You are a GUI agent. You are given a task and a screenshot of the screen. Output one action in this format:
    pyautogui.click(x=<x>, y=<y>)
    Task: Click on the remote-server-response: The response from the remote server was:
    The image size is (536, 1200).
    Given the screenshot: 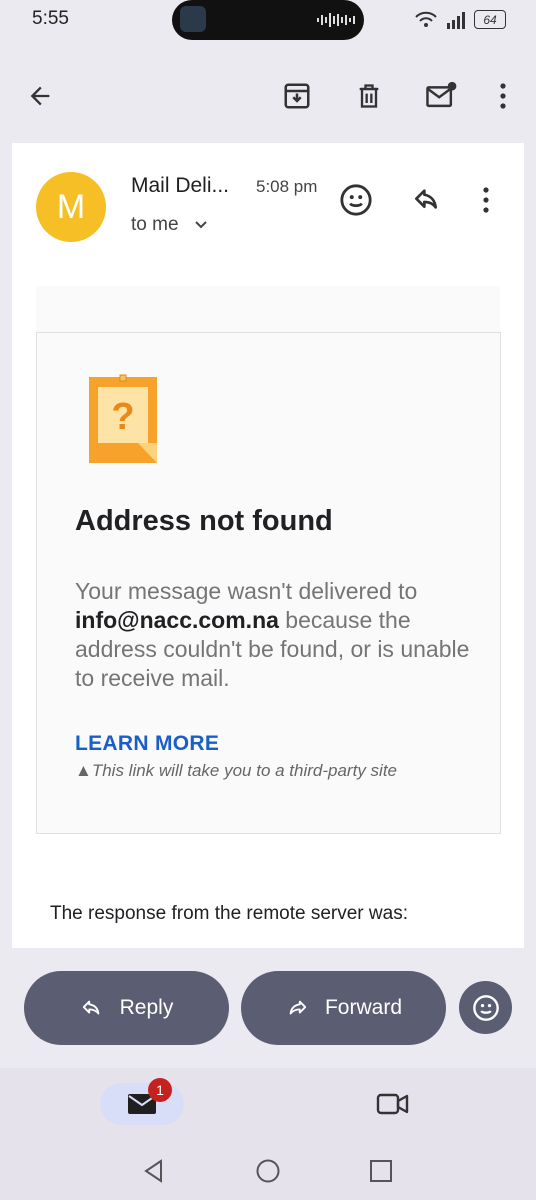 What is the action you would take?
    pyautogui.click(x=229, y=913)
    